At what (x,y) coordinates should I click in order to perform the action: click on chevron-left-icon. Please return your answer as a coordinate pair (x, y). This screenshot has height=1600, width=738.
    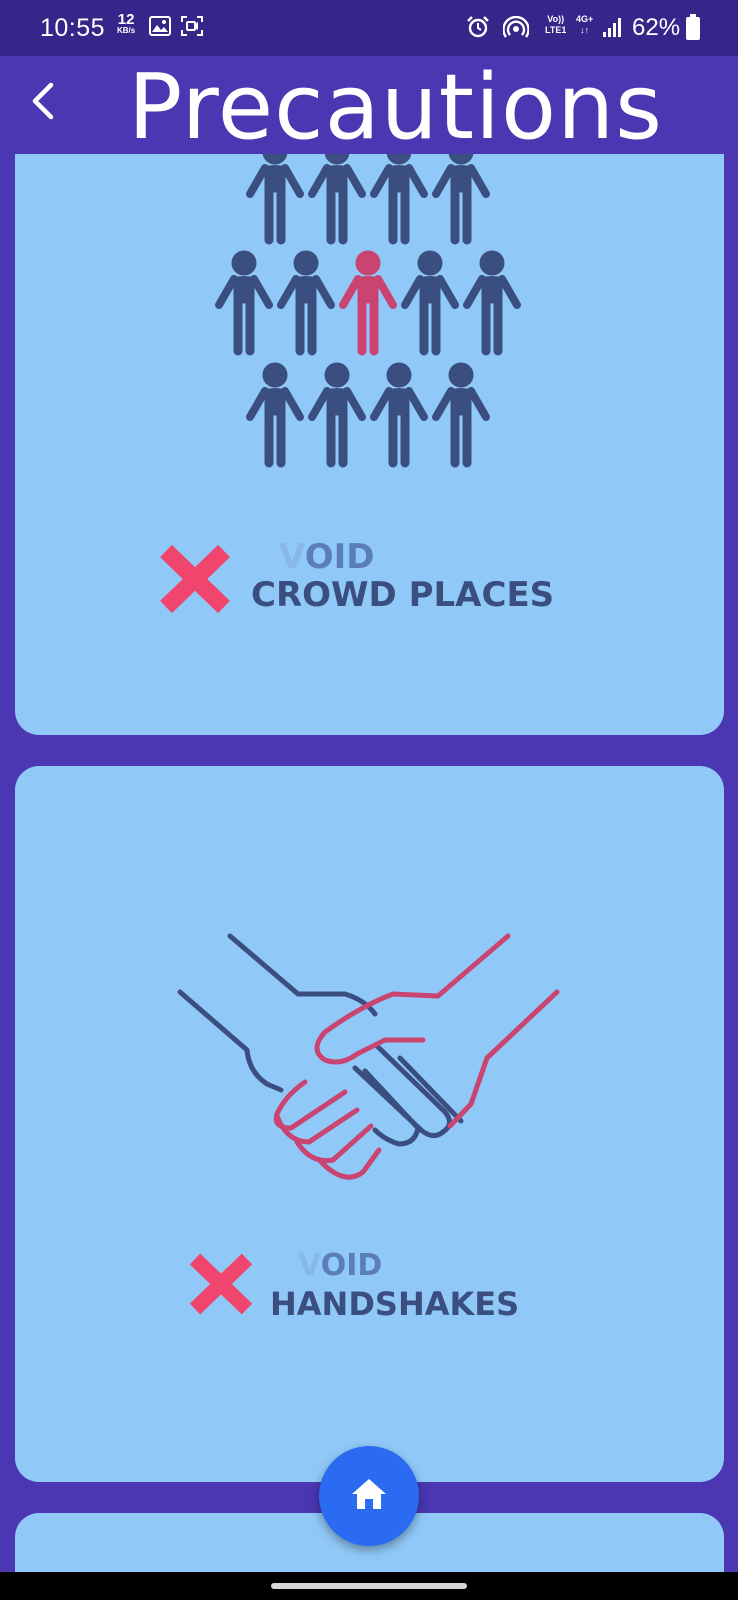
    Looking at the image, I should click on (42, 103).